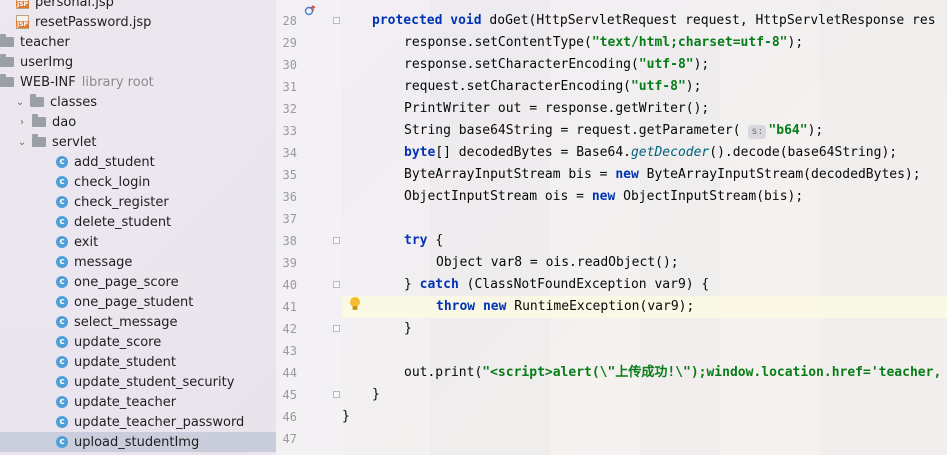  What do you see at coordinates (138, 402) in the screenshot?
I see `tree-item-update-teacher: c update_teacher` at bounding box center [138, 402].